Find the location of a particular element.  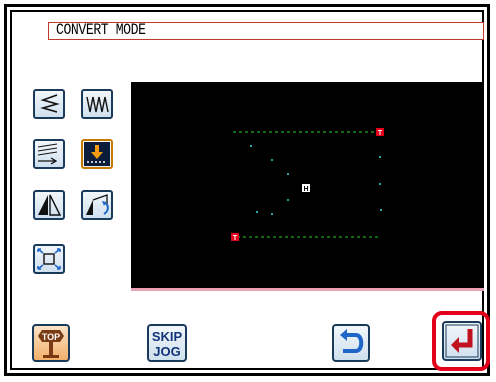

enter-button is located at coordinates (462, 341).